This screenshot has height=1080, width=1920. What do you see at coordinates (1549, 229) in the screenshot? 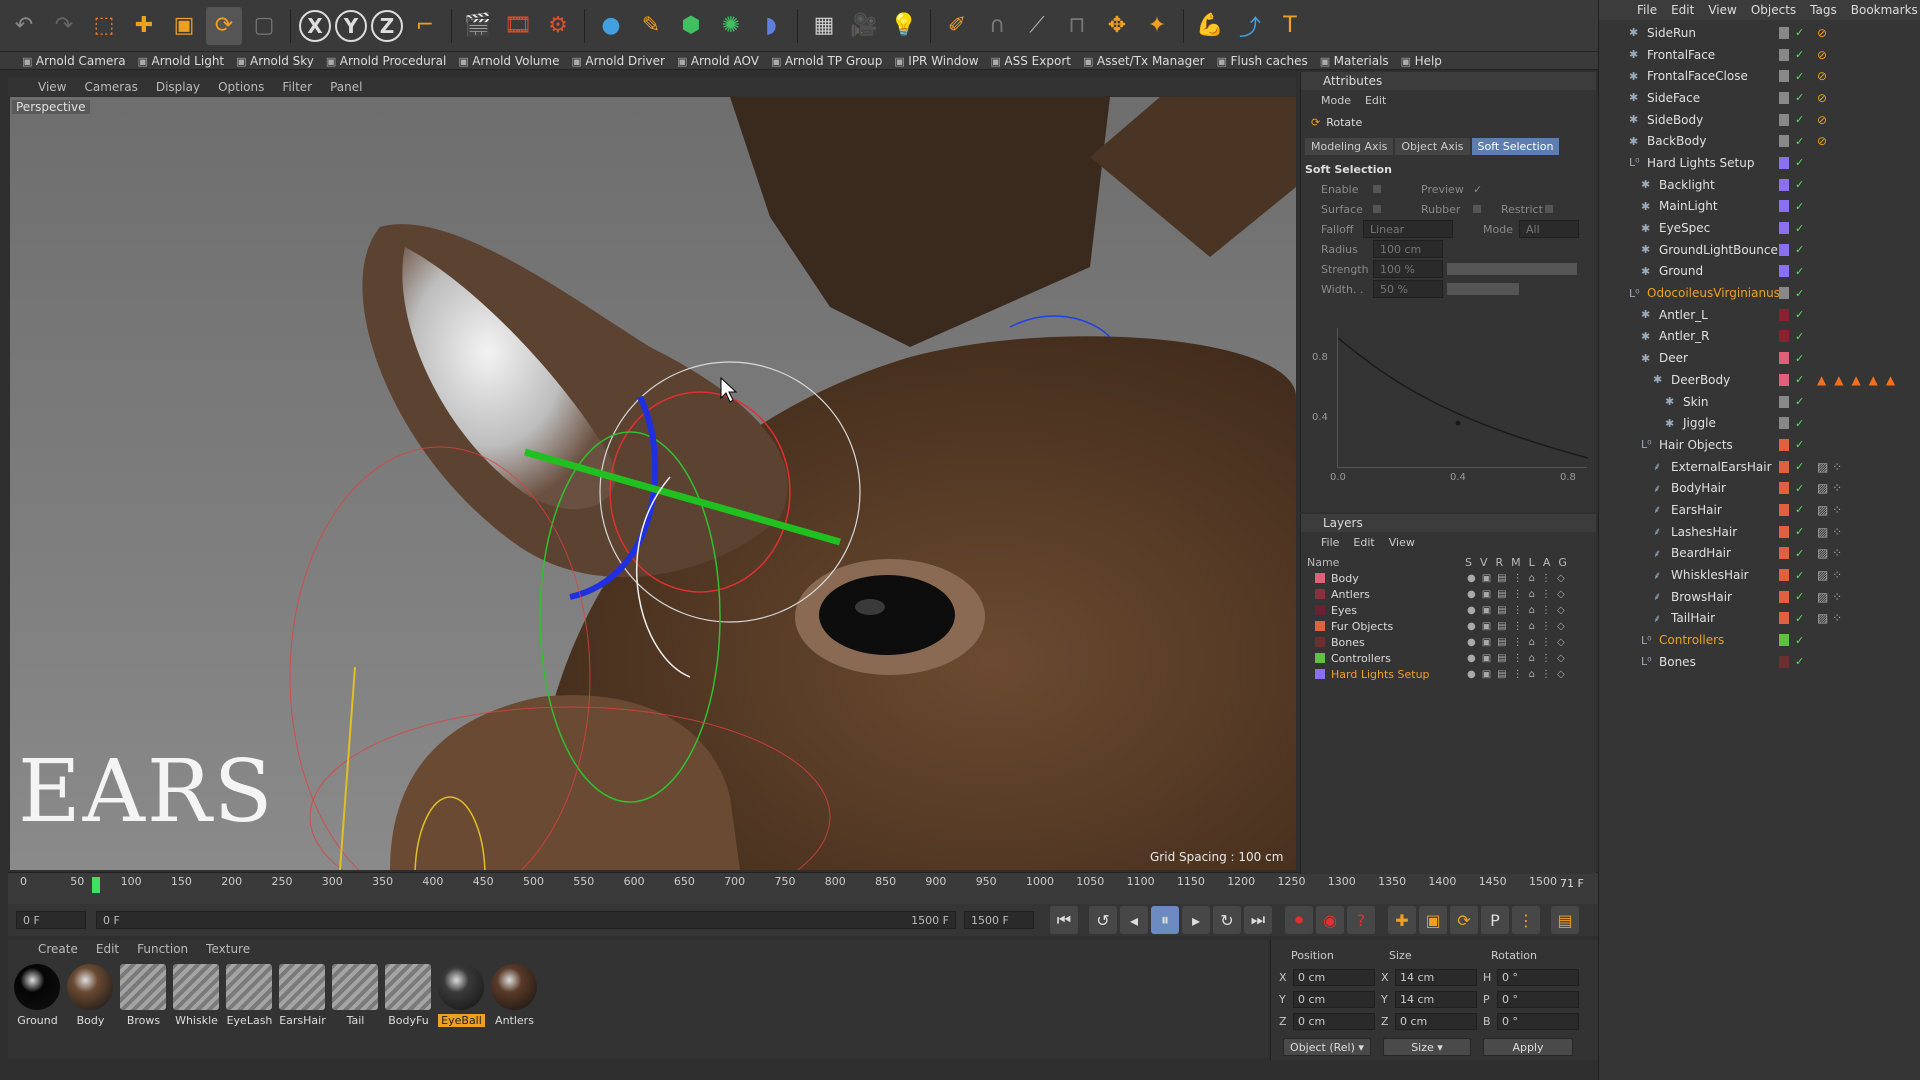
I see `mode-dropdown: All` at bounding box center [1549, 229].